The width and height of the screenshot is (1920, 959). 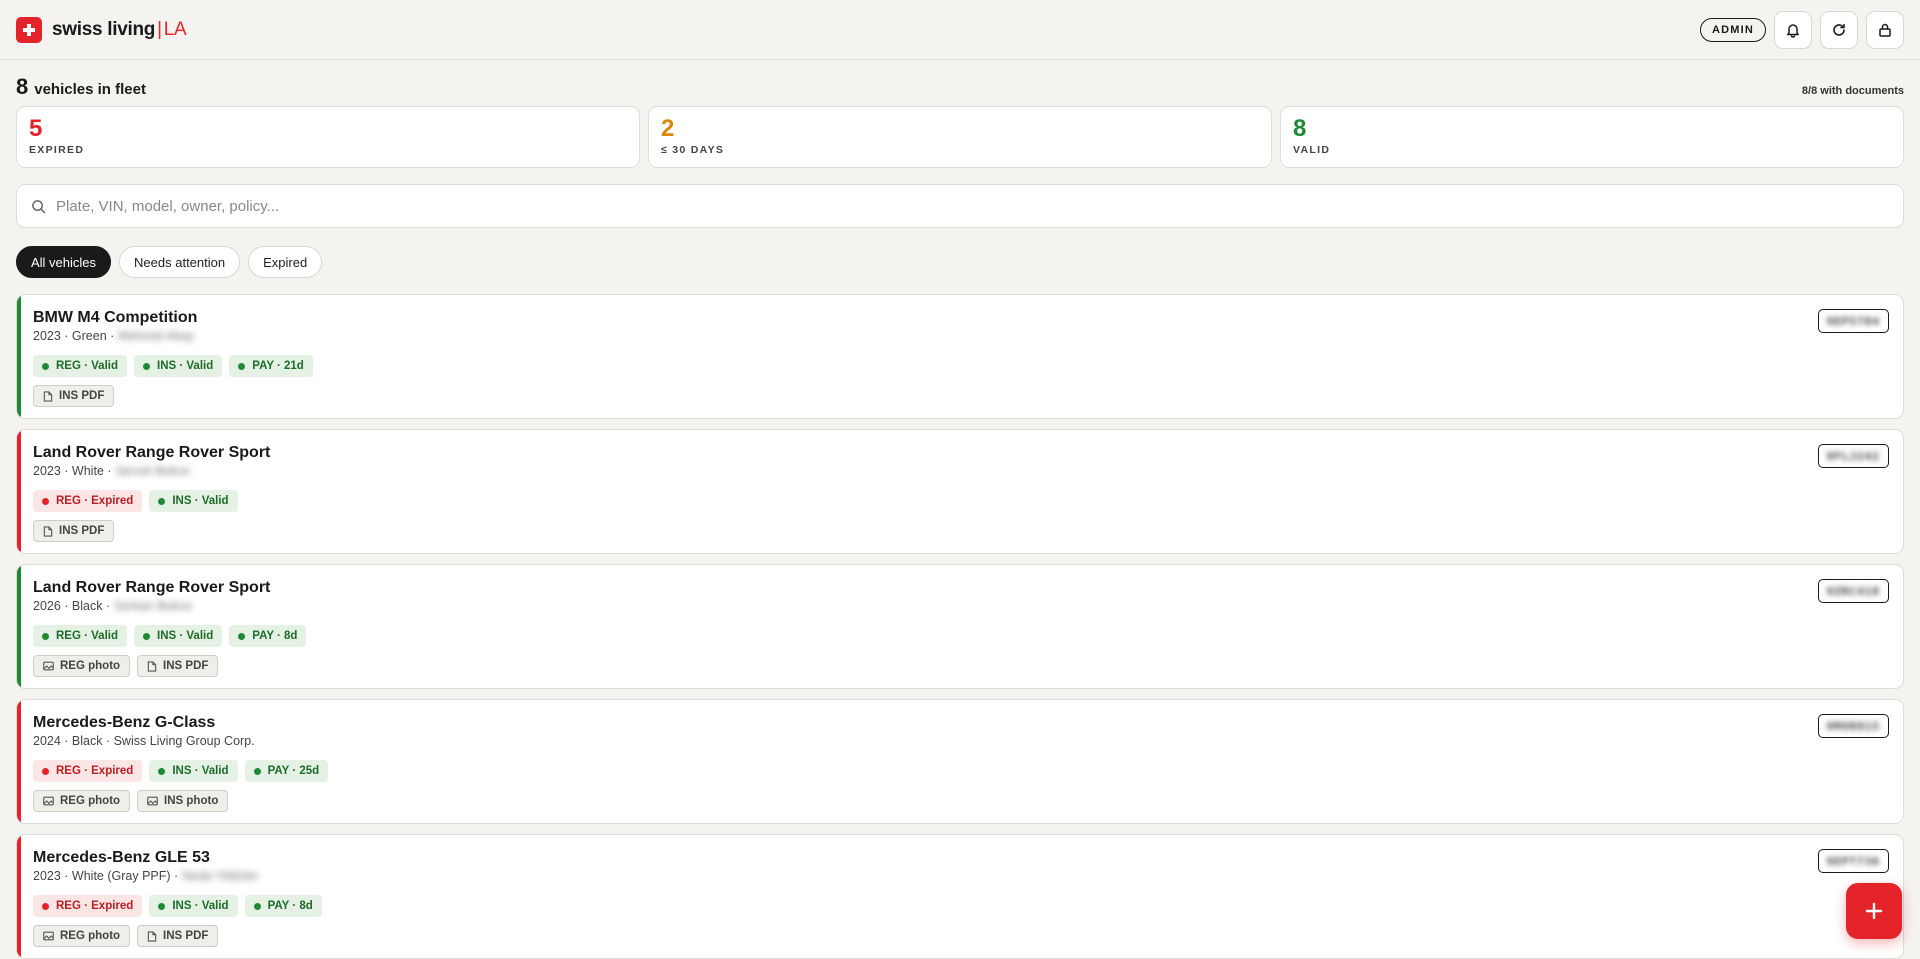 What do you see at coordinates (960, 336) in the screenshot?
I see `vehicle-subtitle: 2023 · Green · Mehmet Akay` at bounding box center [960, 336].